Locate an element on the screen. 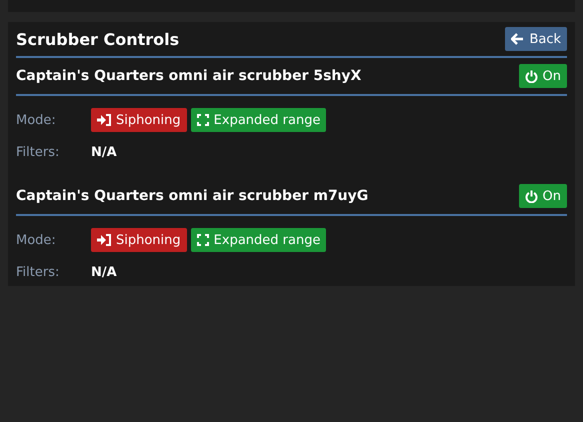 The width and height of the screenshot is (583, 422). section-title: Scrubber Controls is located at coordinates (98, 39).